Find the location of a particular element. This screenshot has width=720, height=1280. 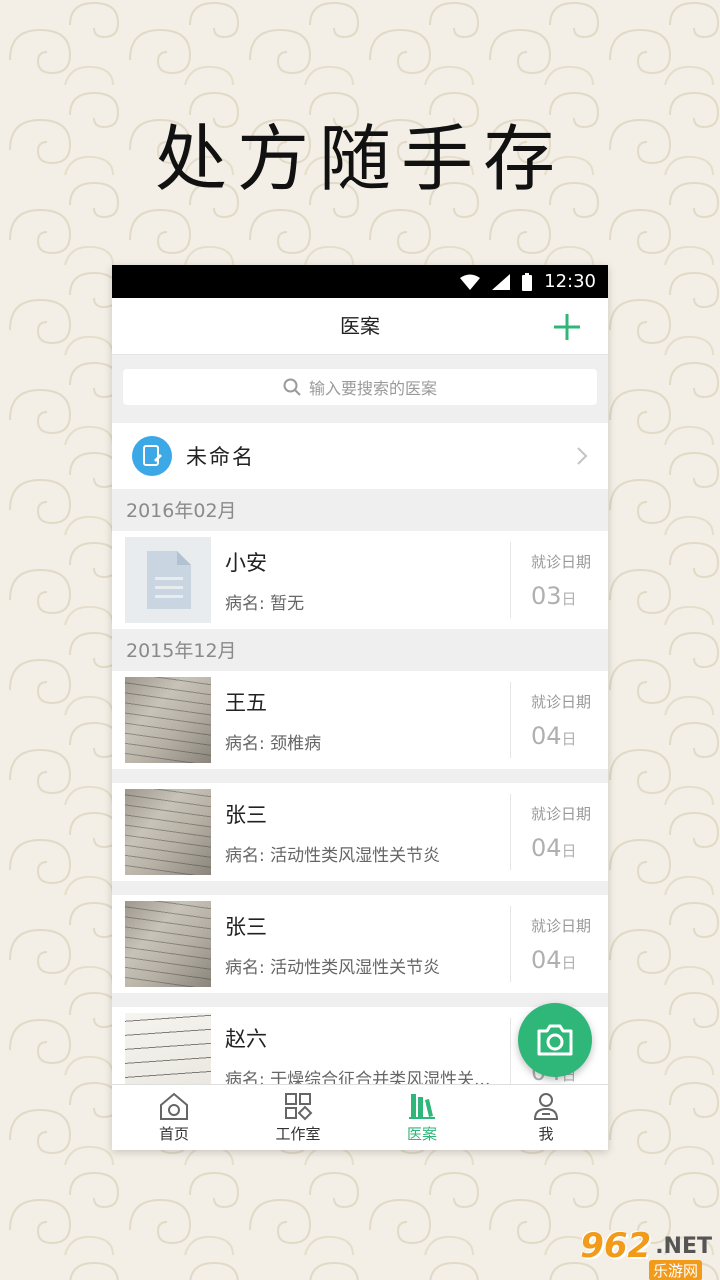

patient-name: 赵六 is located at coordinates (246, 1038).